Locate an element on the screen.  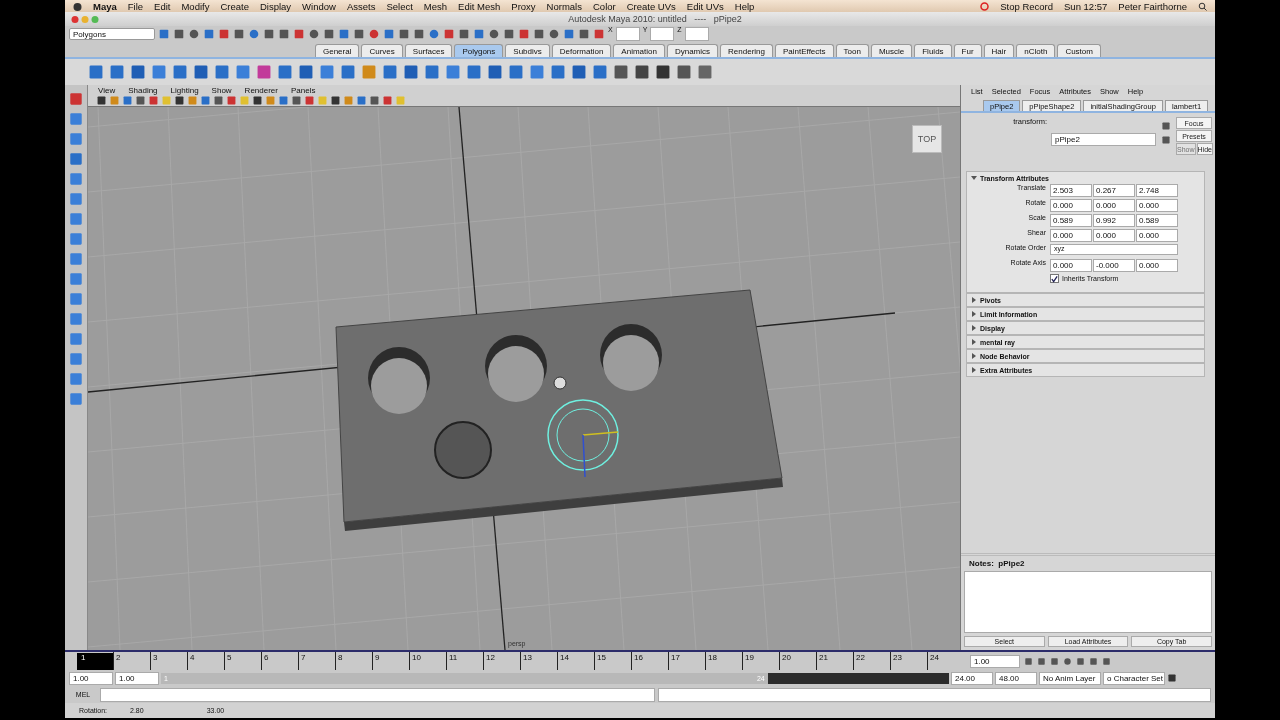
menu-item: Edit Mesh is located at coordinates (479, 6).